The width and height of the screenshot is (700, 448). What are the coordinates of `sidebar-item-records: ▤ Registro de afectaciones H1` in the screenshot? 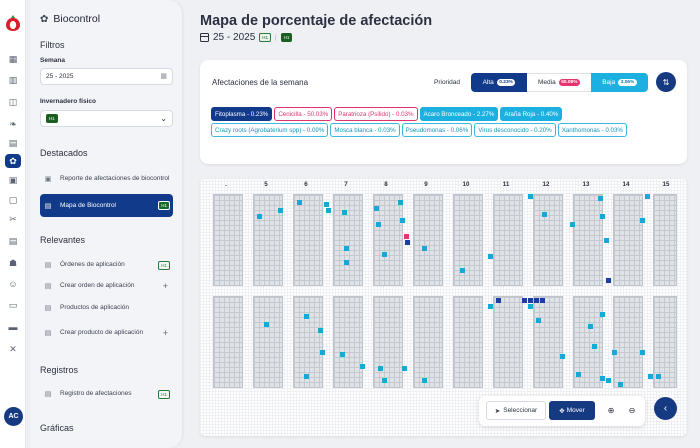 It's located at (106, 394).